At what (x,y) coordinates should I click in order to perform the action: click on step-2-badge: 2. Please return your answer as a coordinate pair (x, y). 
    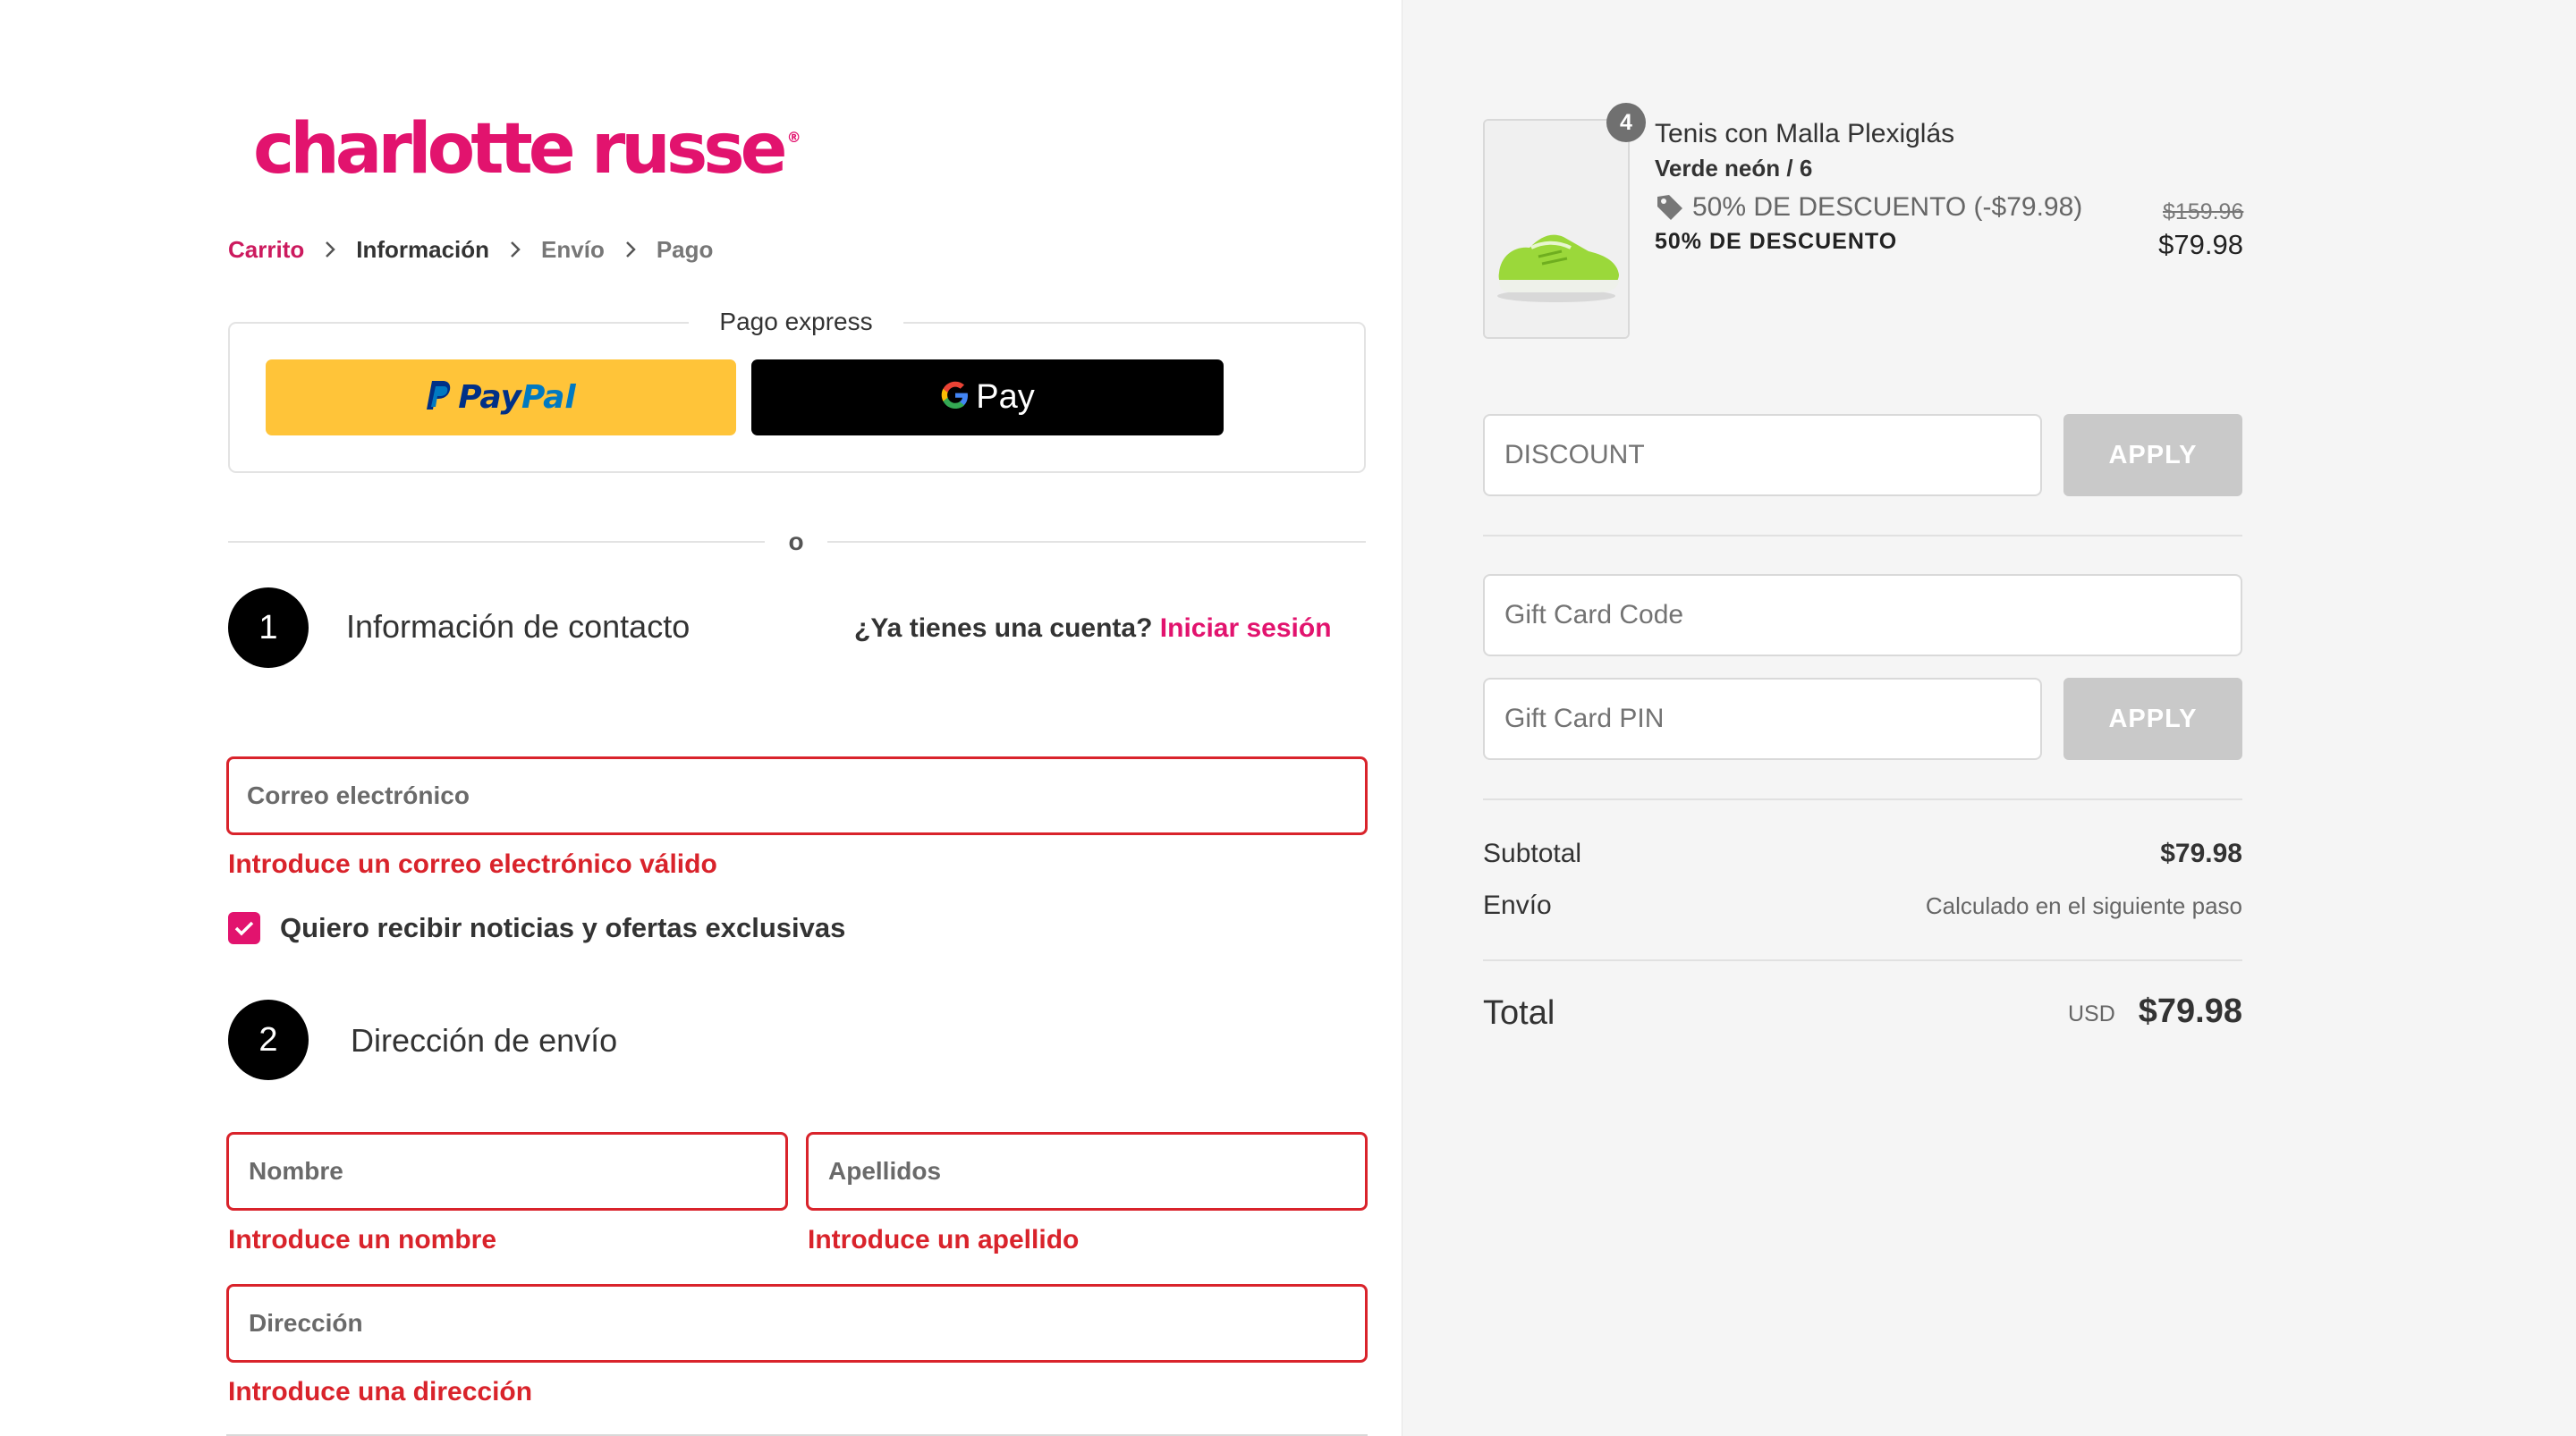
    Looking at the image, I should click on (268, 1040).